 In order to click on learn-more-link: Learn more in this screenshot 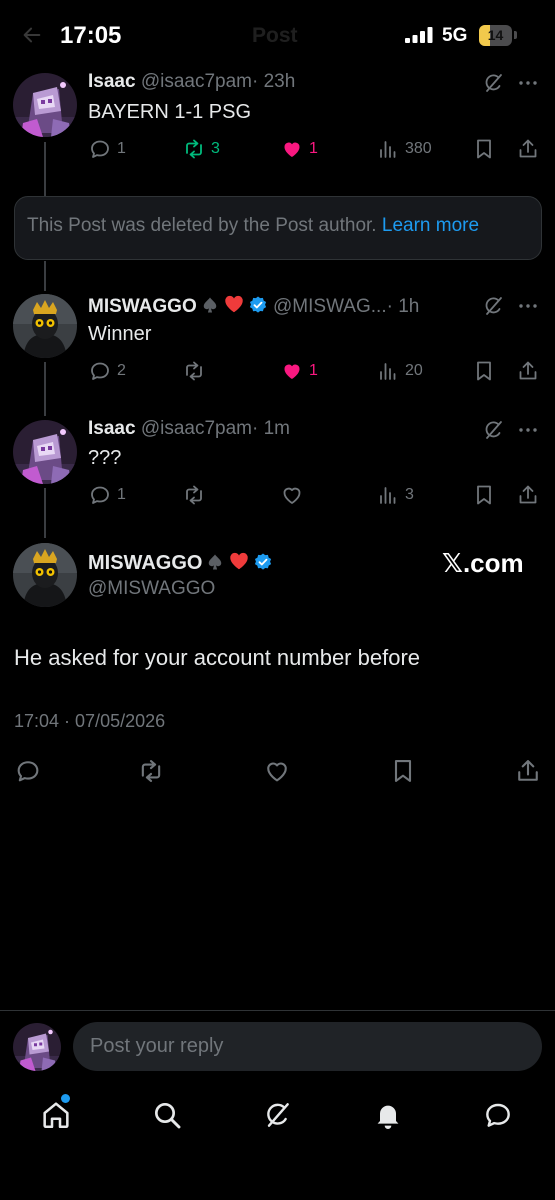, I will do `click(430, 225)`.